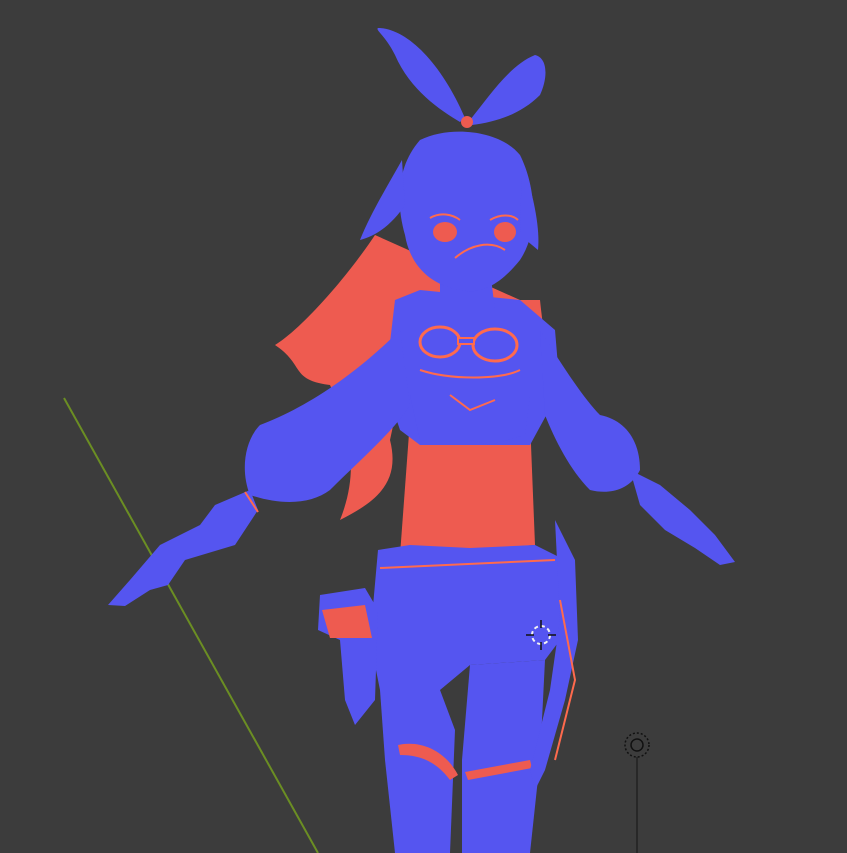  What do you see at coordinates (421, 75) in the screenshot?
I see `ribbon-left` at bounding box center [421, 75].